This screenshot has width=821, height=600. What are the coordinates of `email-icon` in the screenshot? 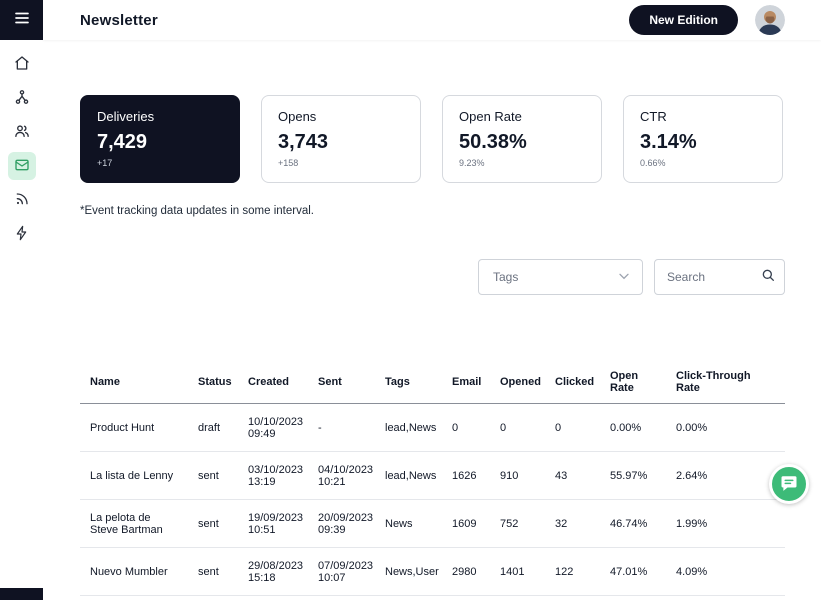 It's located at (22, 166).